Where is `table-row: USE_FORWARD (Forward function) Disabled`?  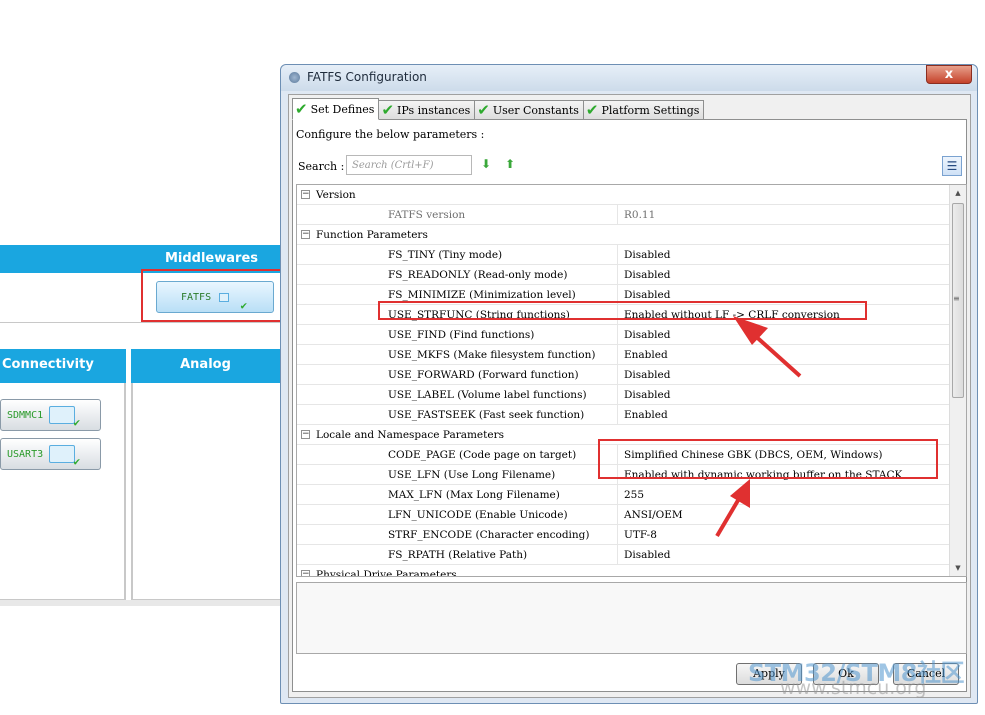 table-row: USE_FORWARD (Forward function) Disabled is located at coordinates (623, 375).